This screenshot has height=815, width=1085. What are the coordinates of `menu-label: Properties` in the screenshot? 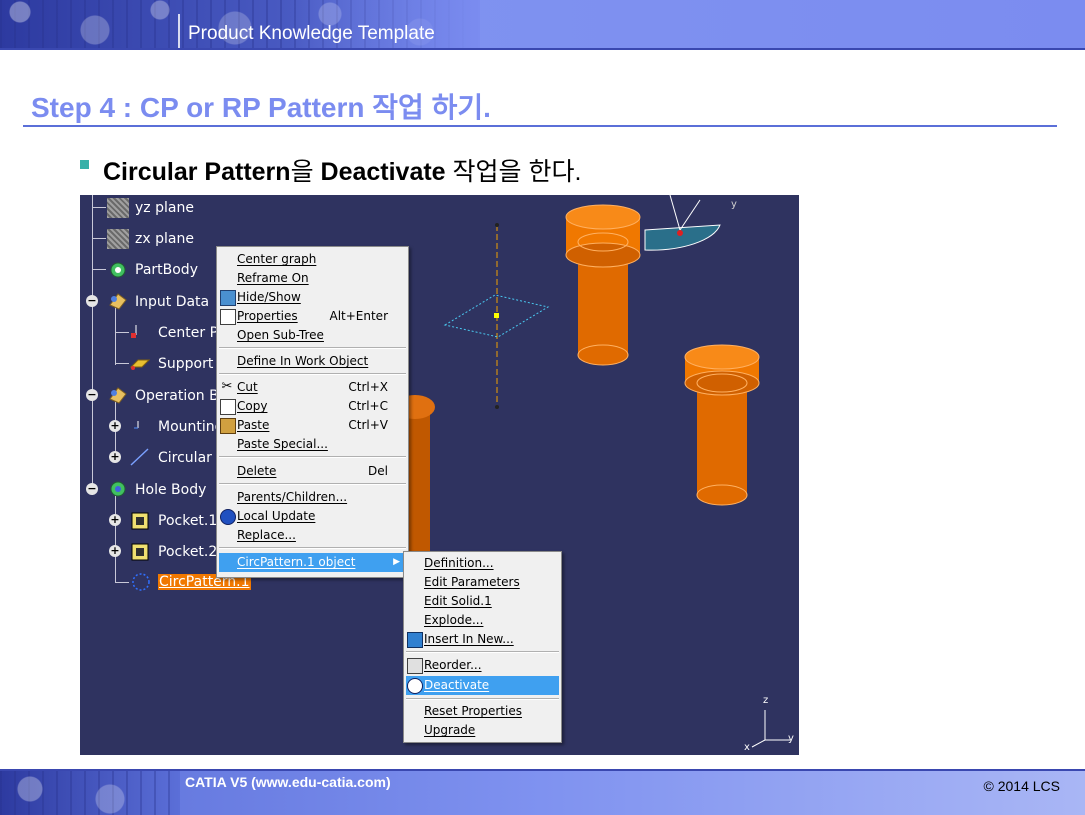 It's located at (267, 316).